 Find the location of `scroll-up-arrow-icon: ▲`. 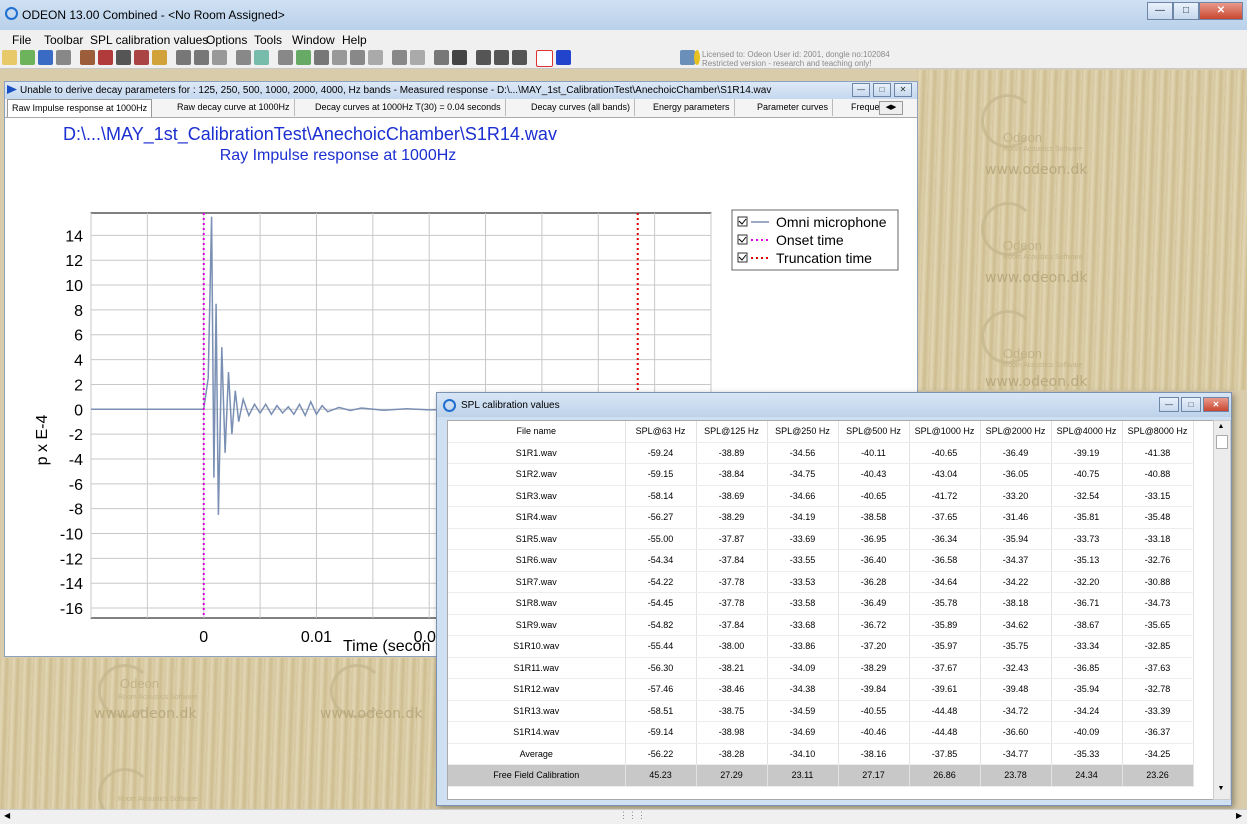

scroll-up-arrow-icon: ▲ is located at coordinates (1221, 427).